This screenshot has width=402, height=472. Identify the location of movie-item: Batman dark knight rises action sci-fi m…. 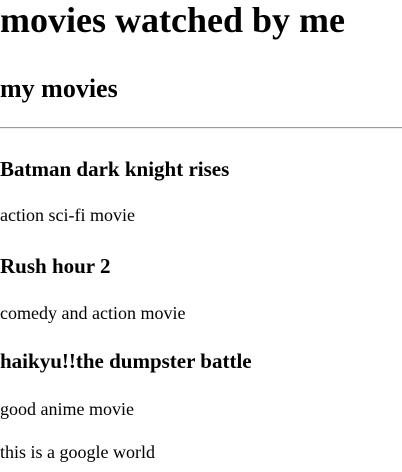
(201, 190).